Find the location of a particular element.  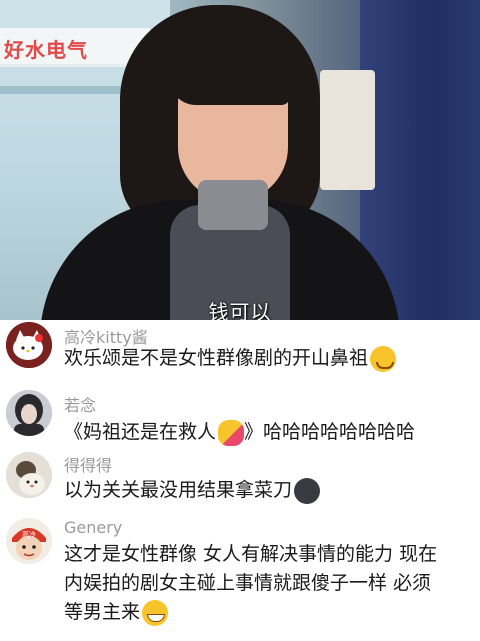

actress-turtleneck is located at coordinates (233, 205).